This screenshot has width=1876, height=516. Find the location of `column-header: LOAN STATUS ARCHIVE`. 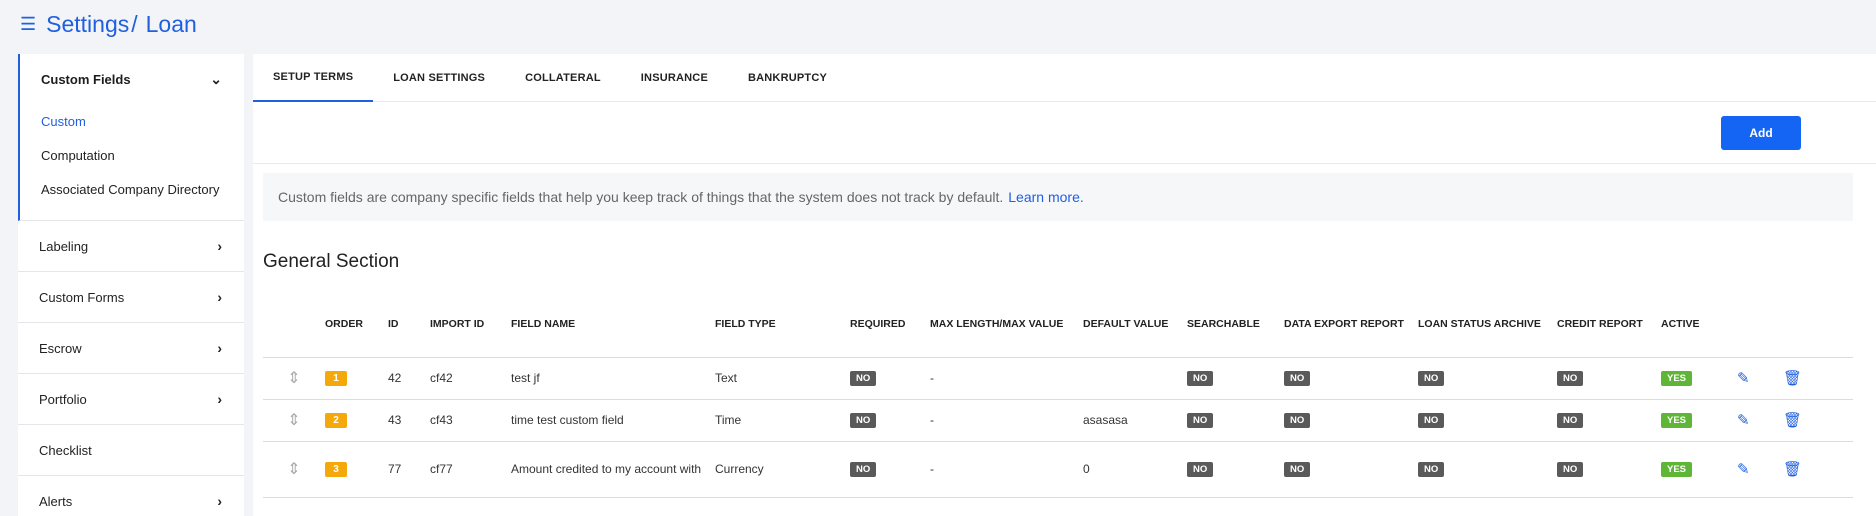

column-header: LOAN STATUS ARCHIVE is located at coordinates (1487, 325).